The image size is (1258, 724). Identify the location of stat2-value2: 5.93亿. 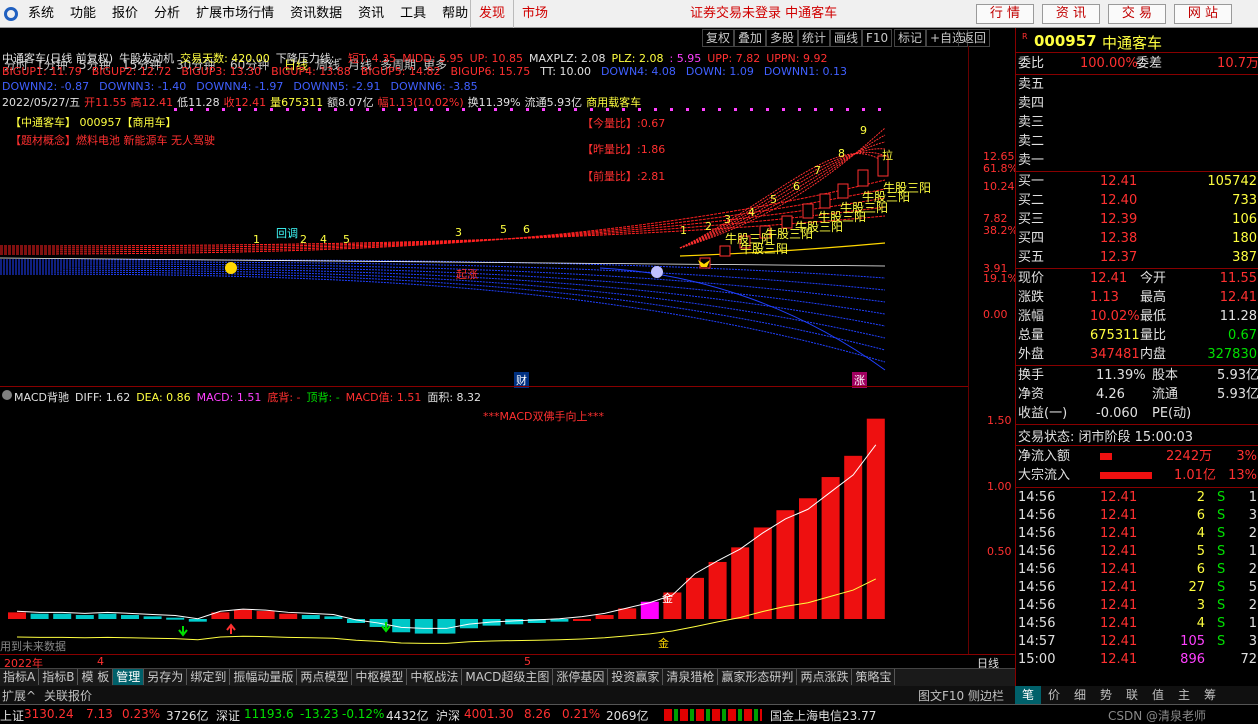
(1237, 375).